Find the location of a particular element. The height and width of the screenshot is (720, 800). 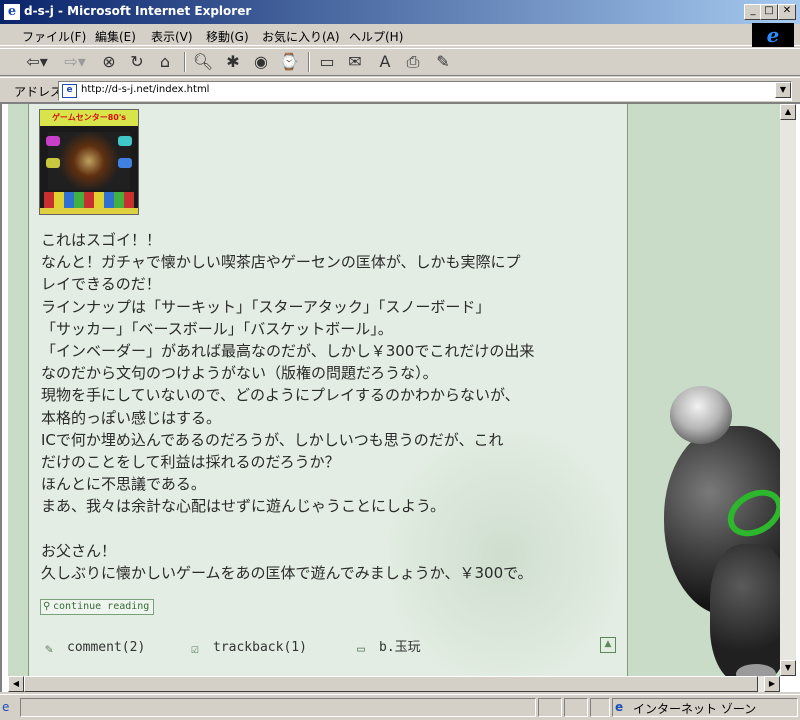

entry-line: ほんとに不思議である。 is located at coordinates (123, 484).